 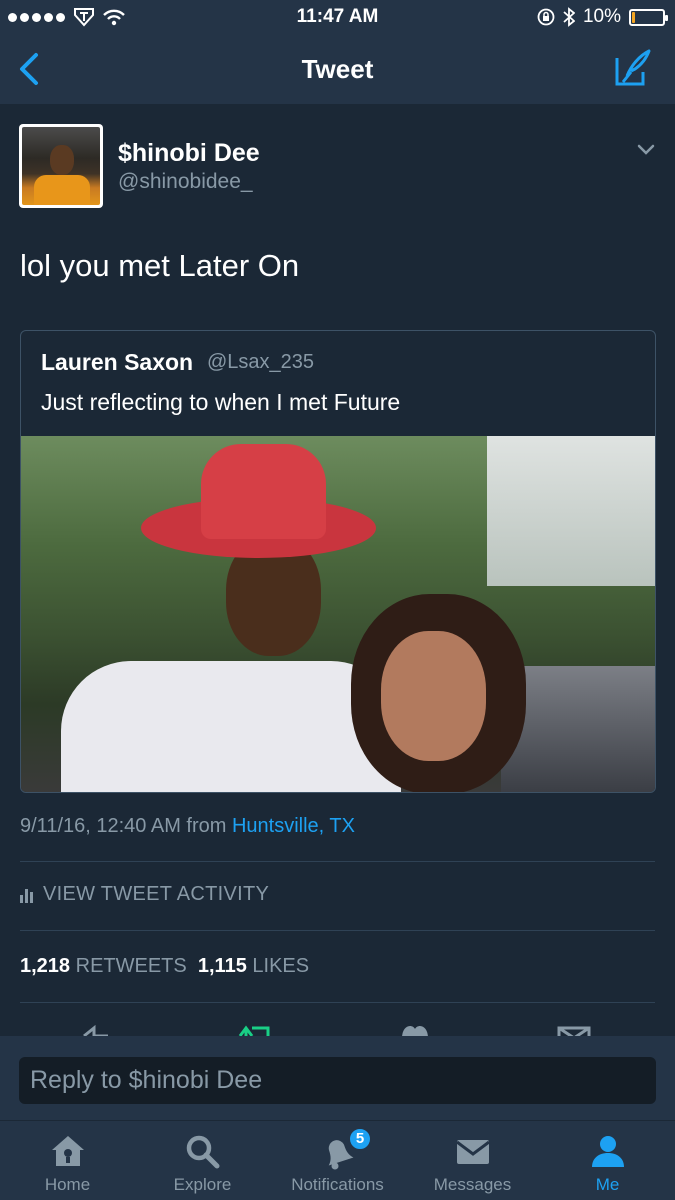 I want to click on tab-messages-label: Messages, so click(x=472, y=1184).